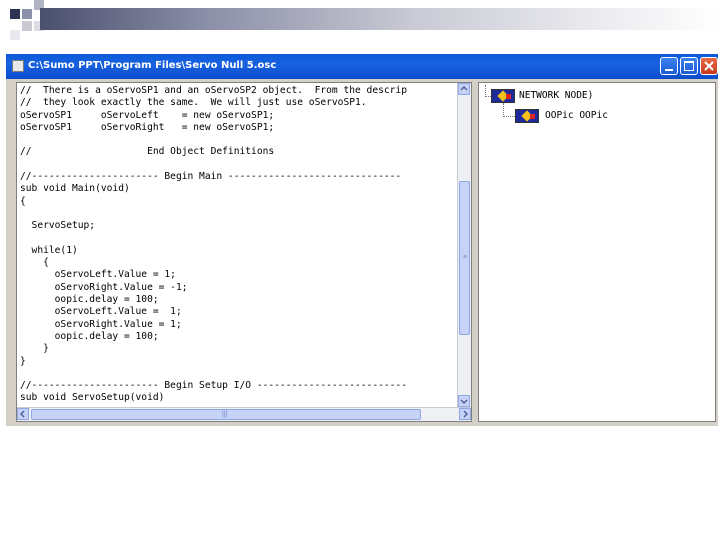  I want to click on minimize-icon, so click(669, 70).